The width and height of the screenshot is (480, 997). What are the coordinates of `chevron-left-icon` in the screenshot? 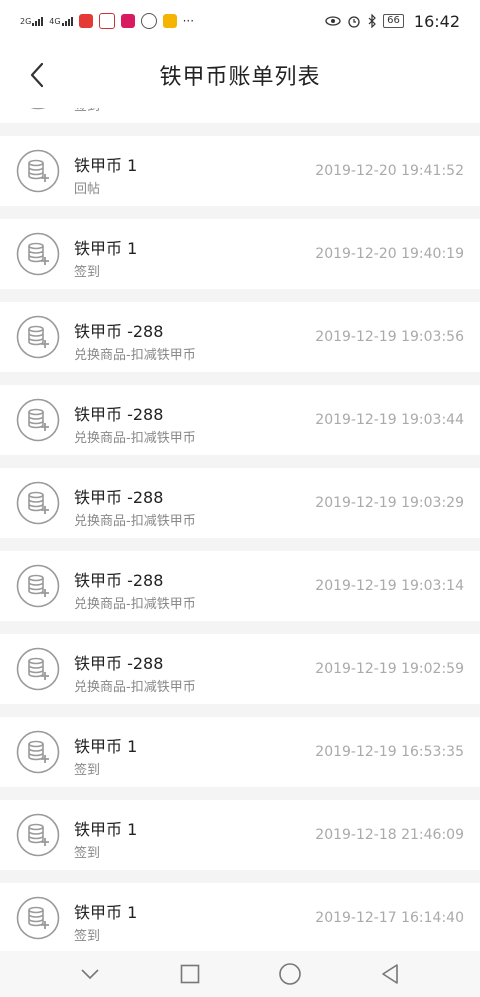 It's located at (37, 75).